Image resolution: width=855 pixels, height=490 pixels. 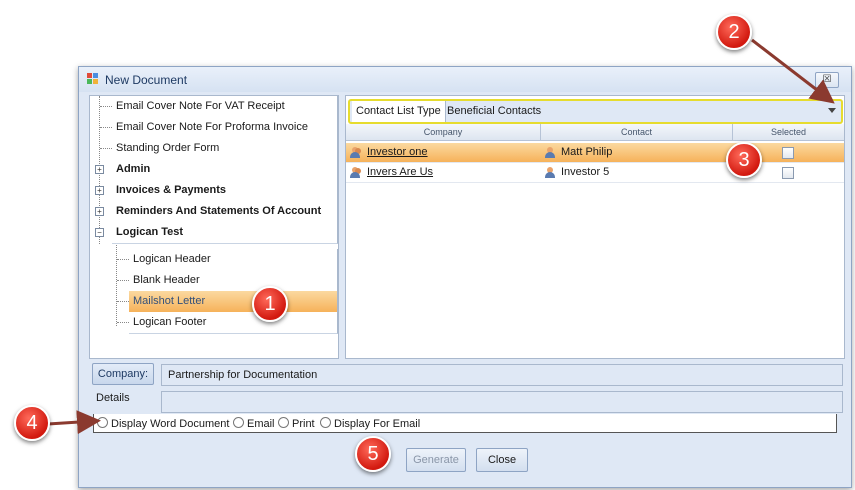 What do you see at coordinates (373, 454) in the screenshot?
I see `callout-5: 5` at bounding box center [373, 454].